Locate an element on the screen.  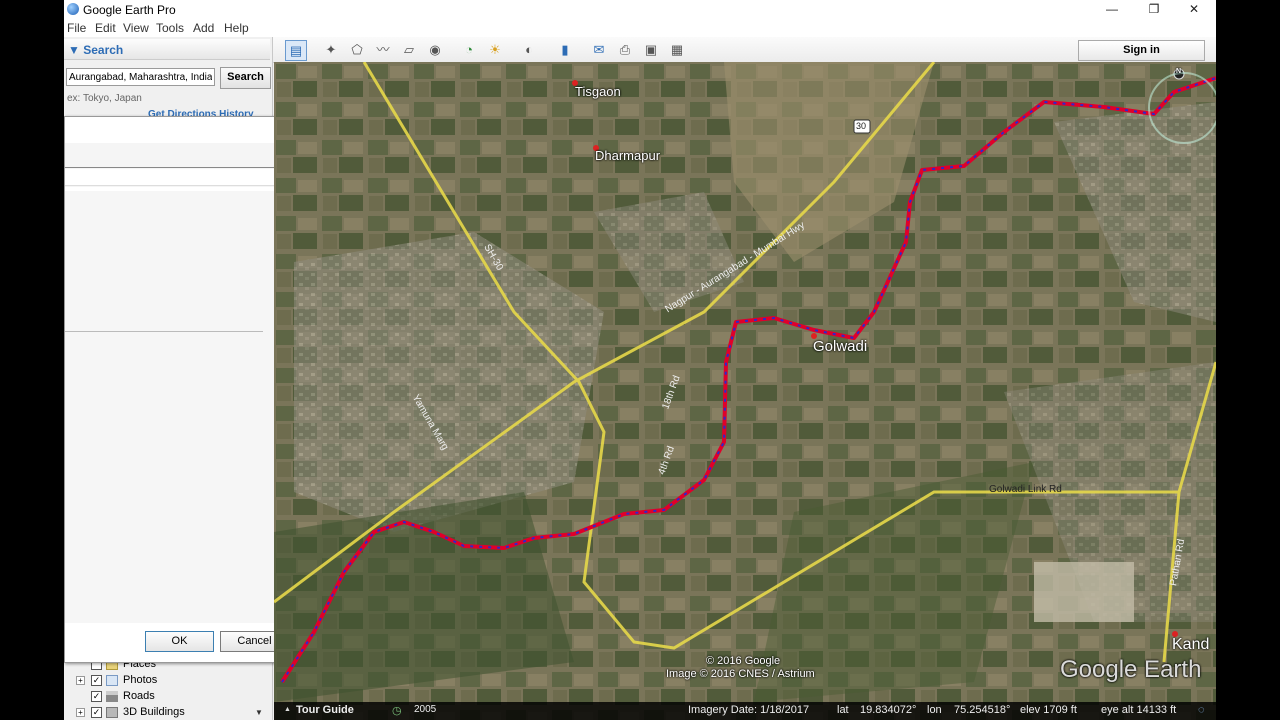
tour-guide-arrow-icon: ▲ is located at coordinates (287, 709).